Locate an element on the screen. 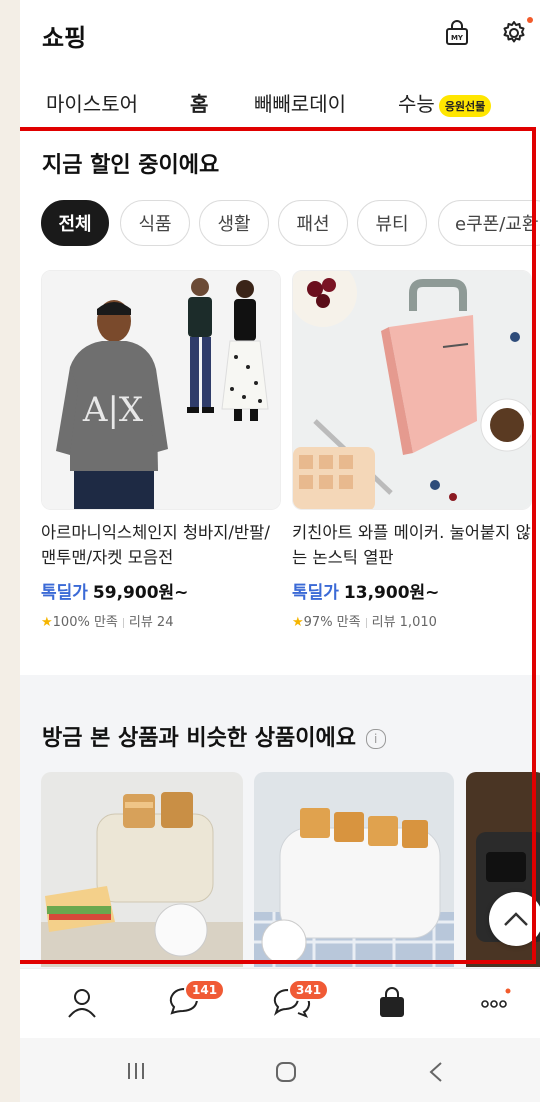 The image size is (540, 1102). system-nav-bar is located at coordinates (280, 1070).